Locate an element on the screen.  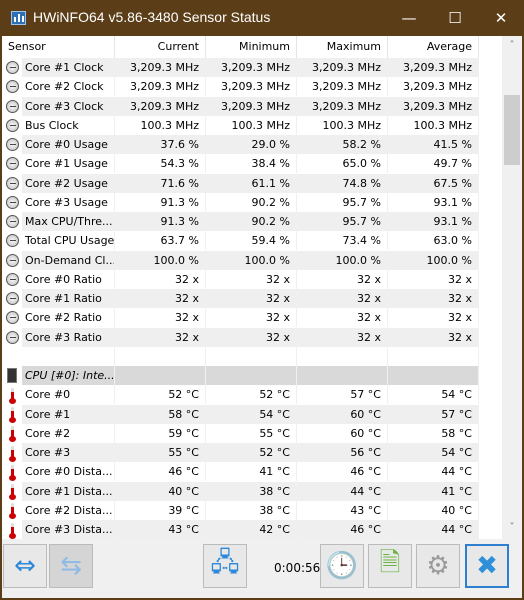
table-row: Core #1 Usage 54.3 % 38.4 % 65.0 % 49.7 % is located at coordinates (241, 164).